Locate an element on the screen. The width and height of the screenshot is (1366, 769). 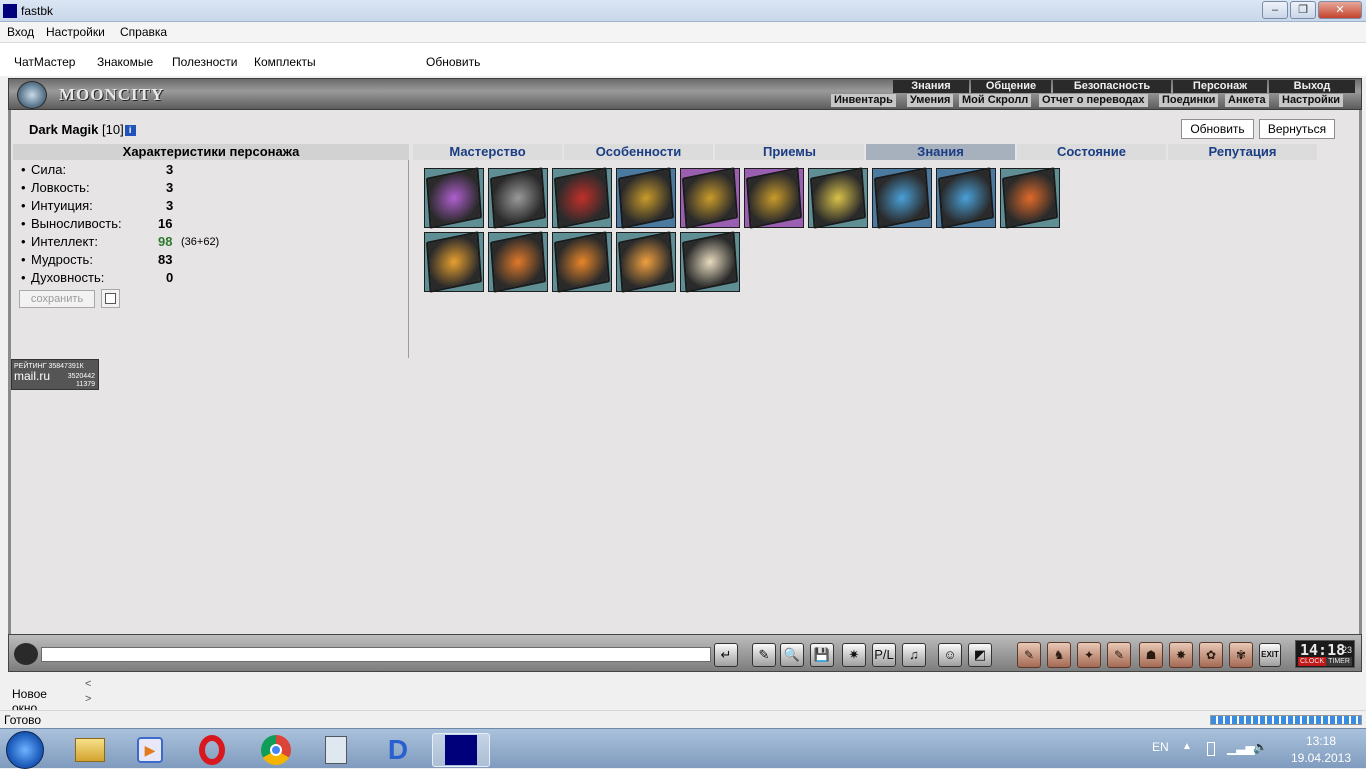
maximize-button: ❐ is located at coordinates (1303, 10).